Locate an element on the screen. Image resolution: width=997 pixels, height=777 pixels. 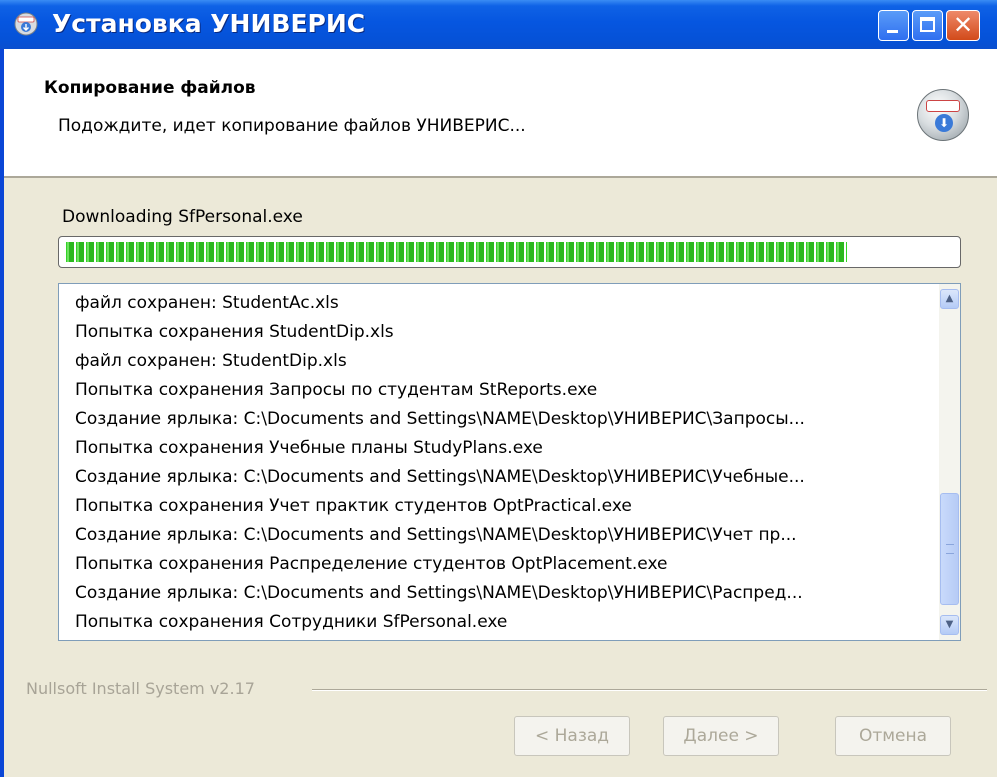
chevron-up-icon: ▲ is located at coordinates (949, 298).